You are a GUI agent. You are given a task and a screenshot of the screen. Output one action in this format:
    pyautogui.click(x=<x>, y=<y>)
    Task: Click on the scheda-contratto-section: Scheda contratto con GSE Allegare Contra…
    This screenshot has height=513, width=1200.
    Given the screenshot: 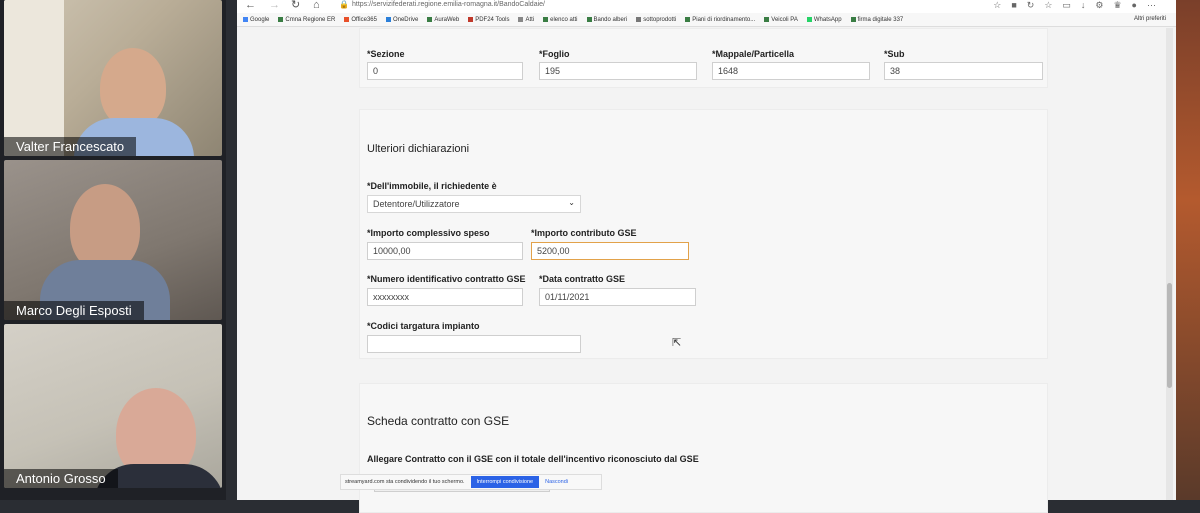 What is the action you would take?
    pyautogui.click(x=703, y=448)
    